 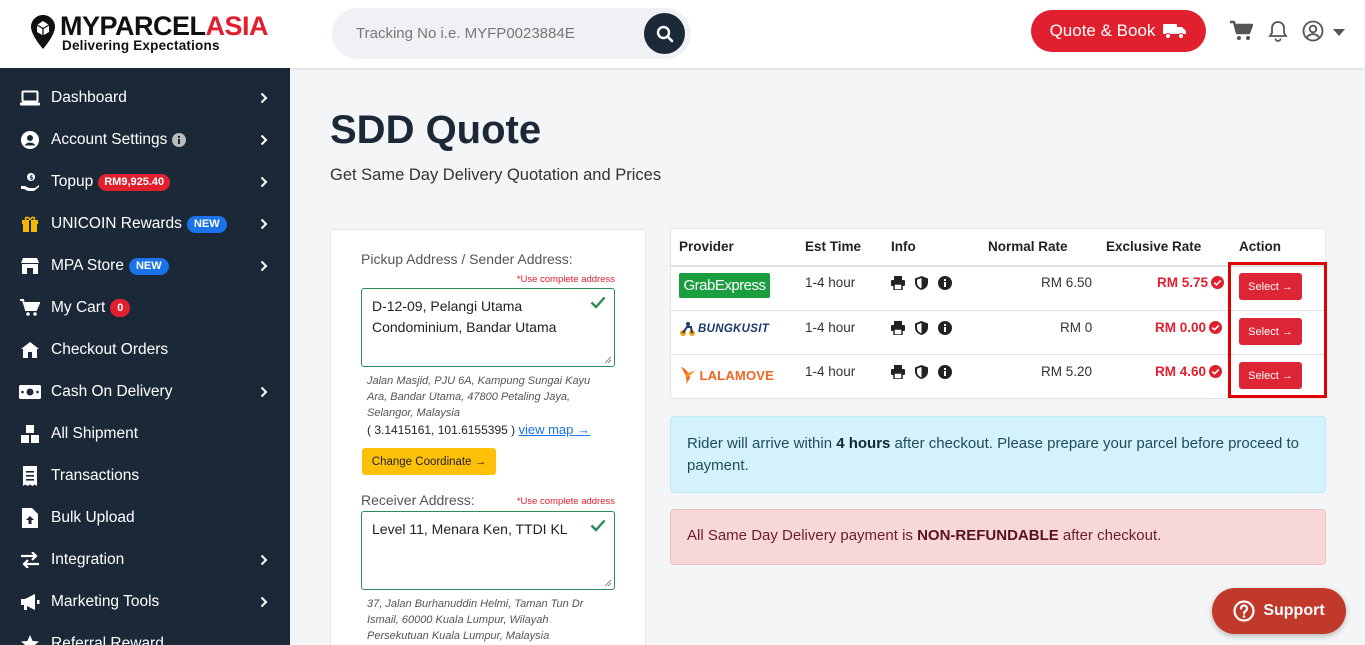 I want to click on sidebar-item-marketing-tools: Marketing Tools, so click(x=145, y=602).